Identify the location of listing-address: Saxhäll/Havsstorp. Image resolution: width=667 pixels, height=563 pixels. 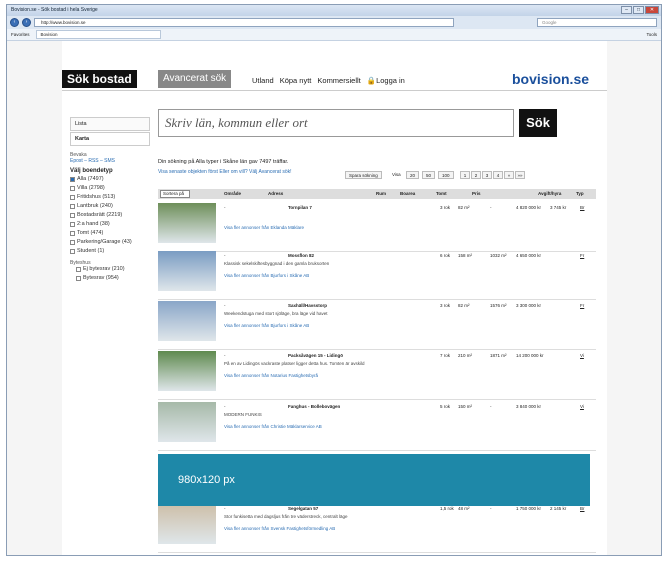
(307, 305).